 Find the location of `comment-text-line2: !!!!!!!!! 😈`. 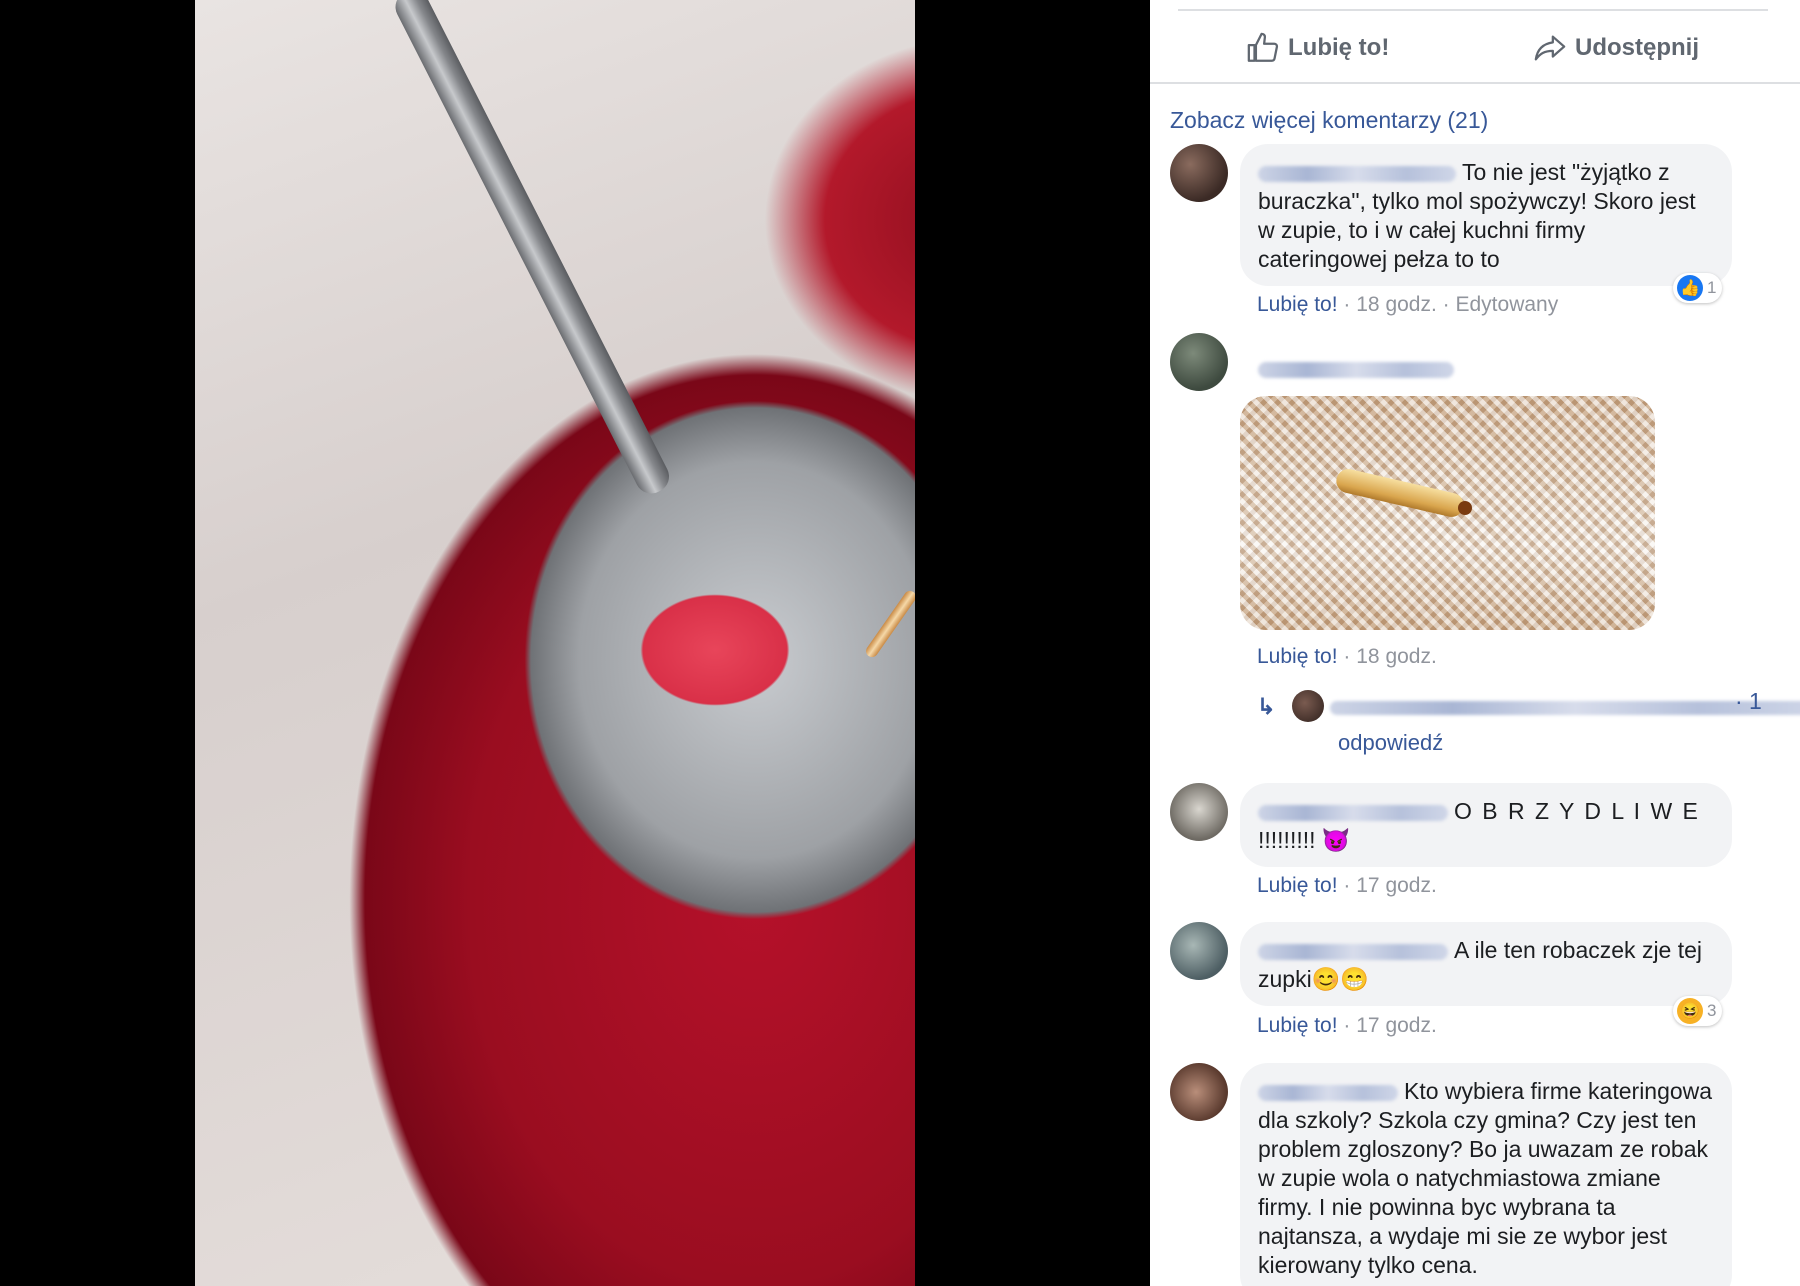

comment-text-line2: !!!!!!!!! 😈 is located at coordinates (1304, 840).